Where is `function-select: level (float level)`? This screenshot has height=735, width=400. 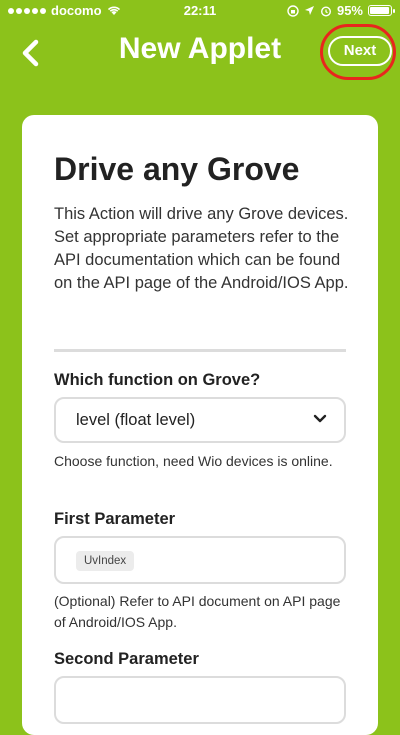 function-select: level (float level) is located at coordinates (200, 420).